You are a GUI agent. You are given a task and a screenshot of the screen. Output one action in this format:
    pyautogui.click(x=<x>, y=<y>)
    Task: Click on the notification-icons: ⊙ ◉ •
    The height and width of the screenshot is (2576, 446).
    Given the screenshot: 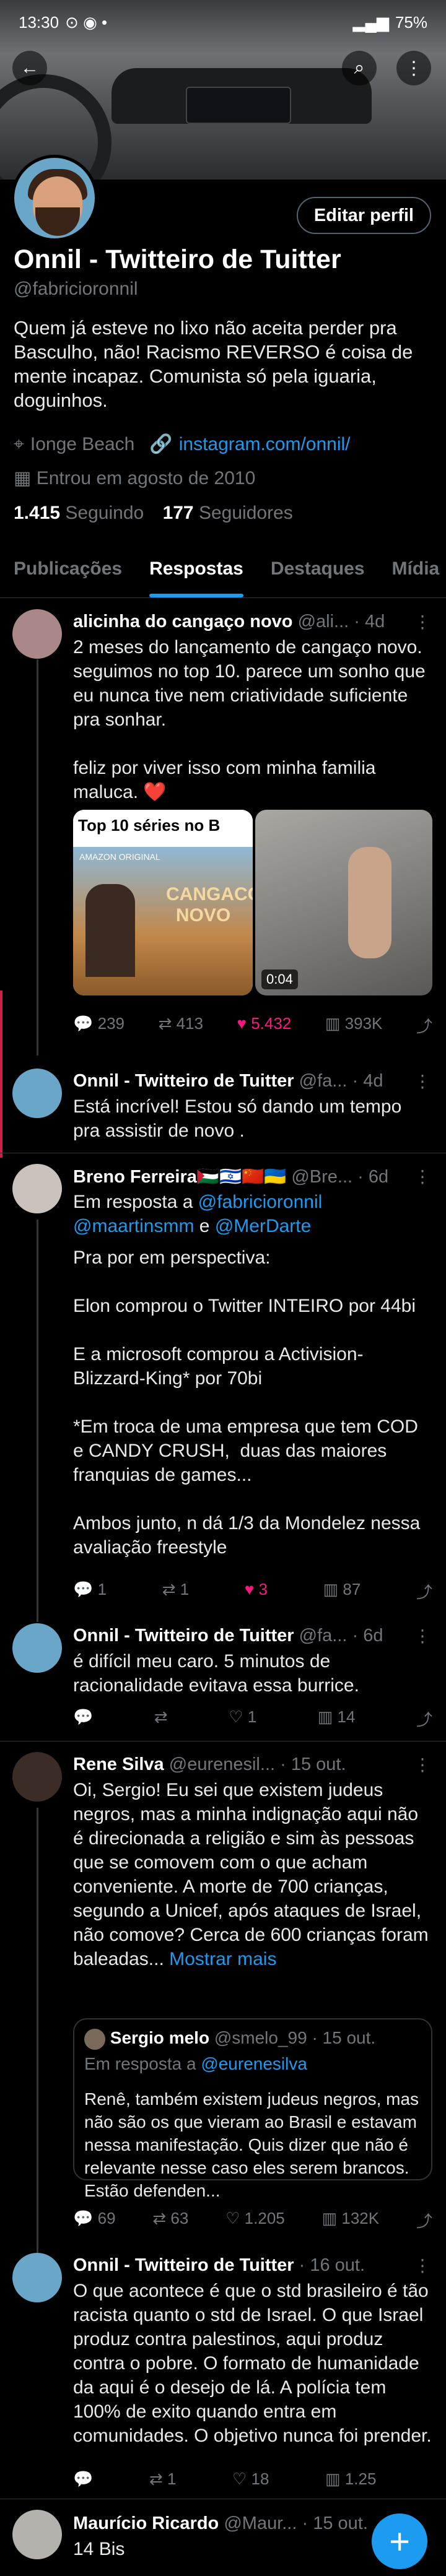 What is the action you would take?
    pyautogui.click(x=86, y=22)
    